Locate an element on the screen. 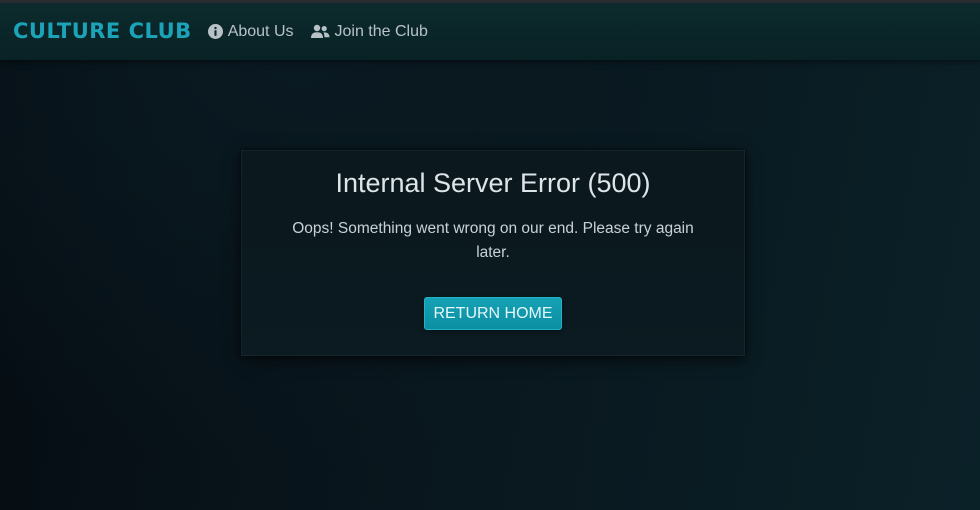 The width and height of the screenshot is (980, 510). nav-link-join-the-club: Join the Club is located at coordinates (369, 32).